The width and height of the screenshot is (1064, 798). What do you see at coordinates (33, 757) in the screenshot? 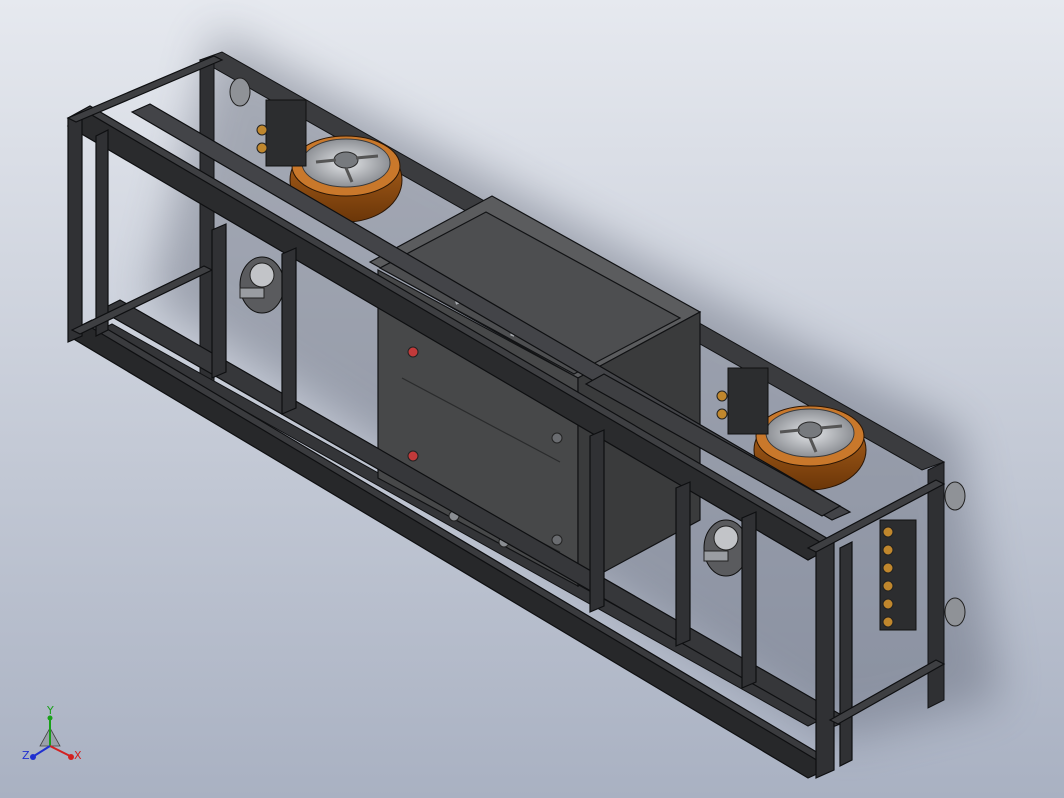
I see `z-axis-tip` at bounding box center [33, 757].